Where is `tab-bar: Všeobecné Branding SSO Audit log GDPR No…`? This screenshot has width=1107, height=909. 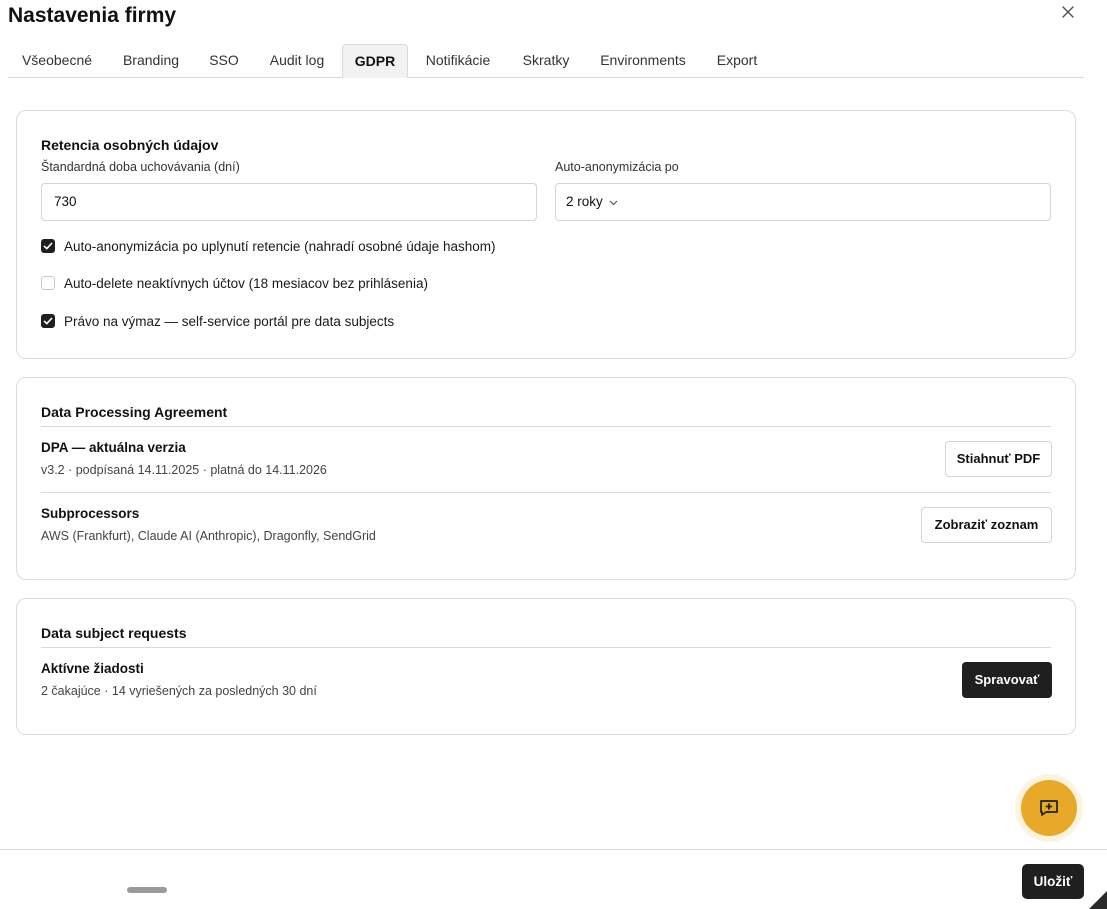
tab-bar: Všeobecné Branding SSO Audit log GDPR No… is located at coordinates (546, 61).